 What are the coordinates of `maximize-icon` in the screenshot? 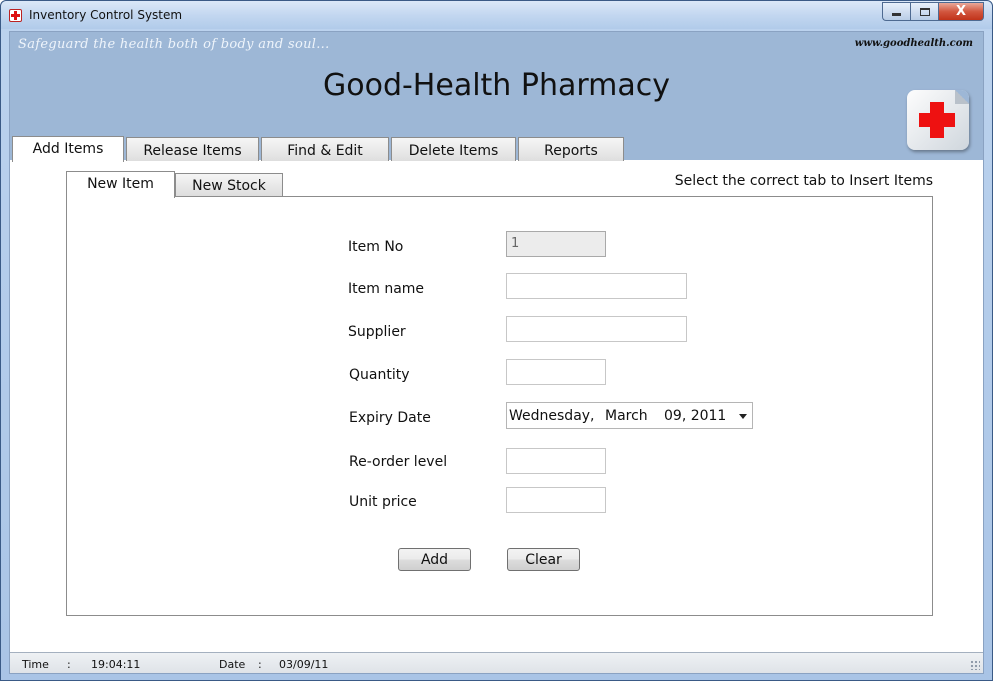 It's located at (924, 11).